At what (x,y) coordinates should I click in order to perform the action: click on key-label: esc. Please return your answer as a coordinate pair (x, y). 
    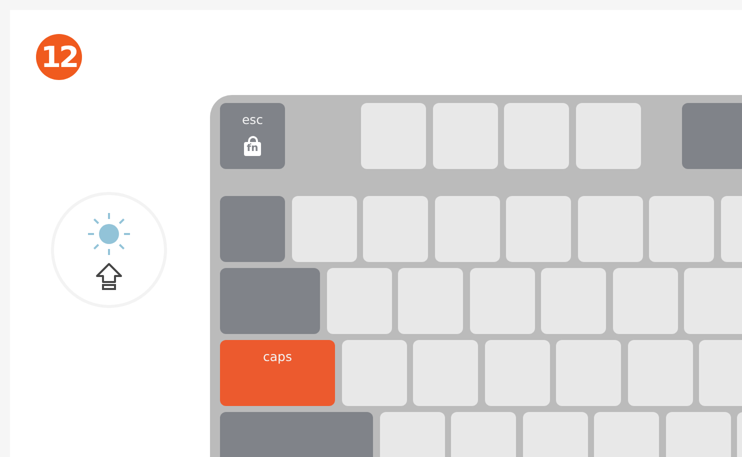
    Looking at the image, I should click on (253, 119).